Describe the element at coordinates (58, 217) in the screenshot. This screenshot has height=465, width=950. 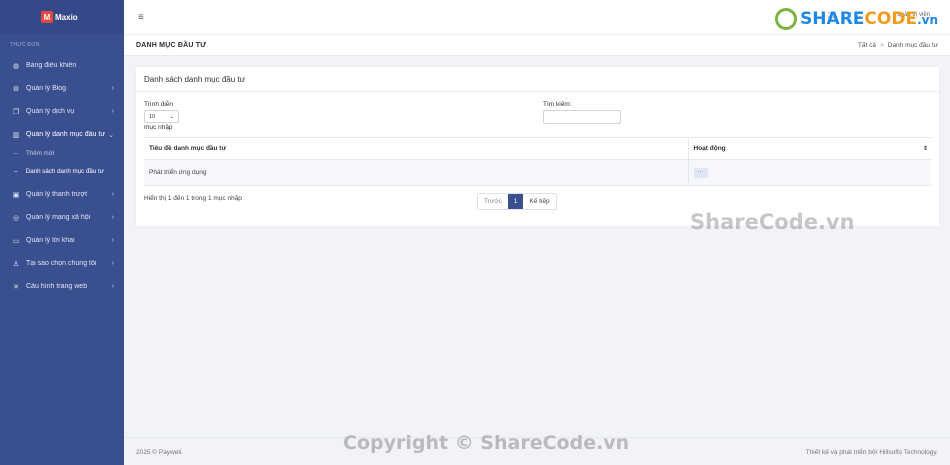
I see `sidebar-item-label: Quản lý mạng xã hội` at that location.